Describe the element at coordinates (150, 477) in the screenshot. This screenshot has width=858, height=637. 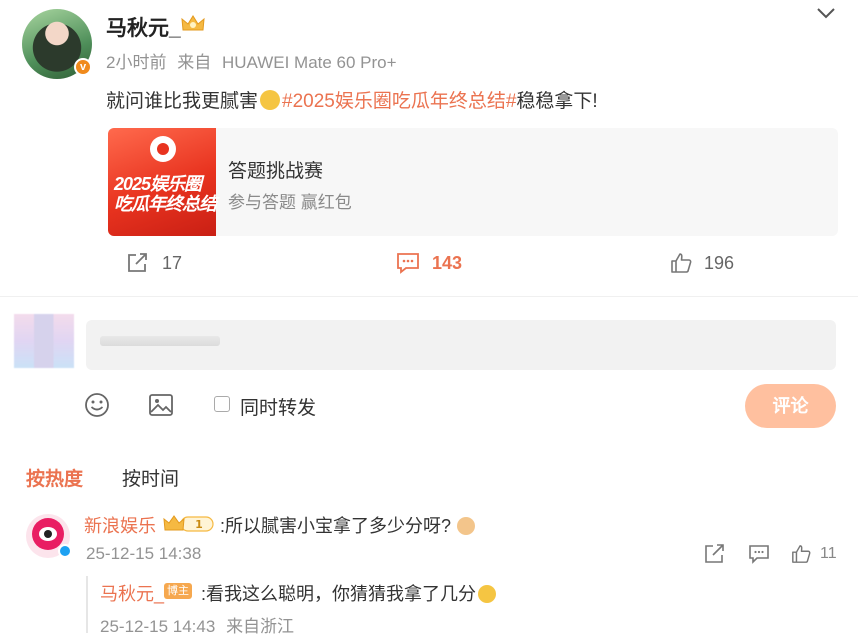
I see `tab-sort-time: 按时间` at that location.